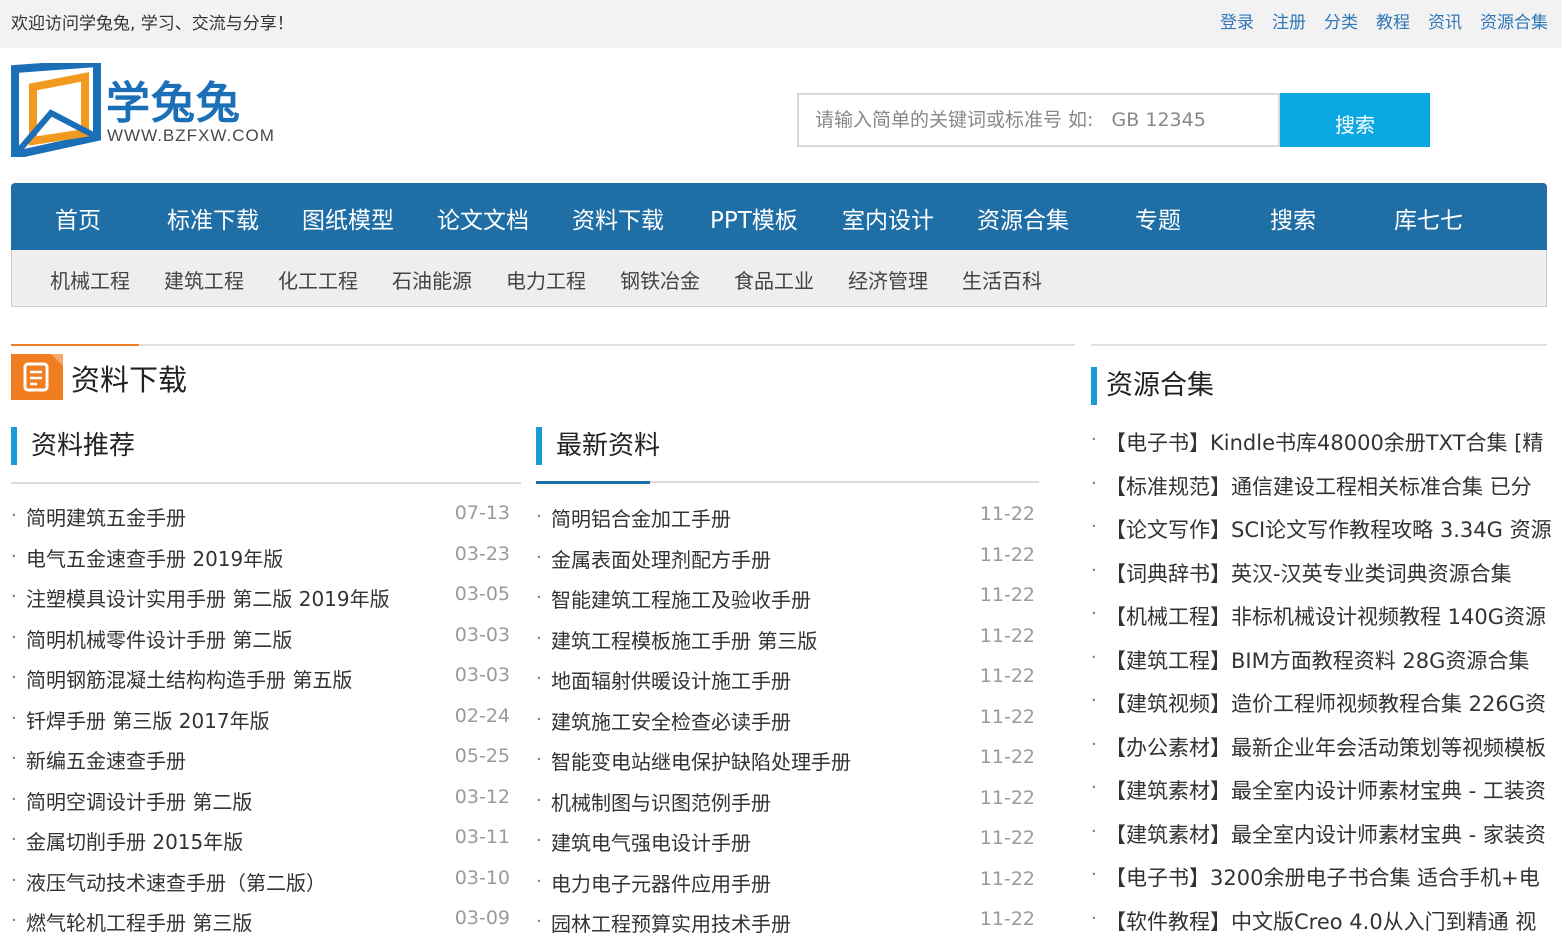 The image size is (1562, 948). I want to click on list-item: · 金属表面处理剂配方手册 11-22, so click(785, 562).